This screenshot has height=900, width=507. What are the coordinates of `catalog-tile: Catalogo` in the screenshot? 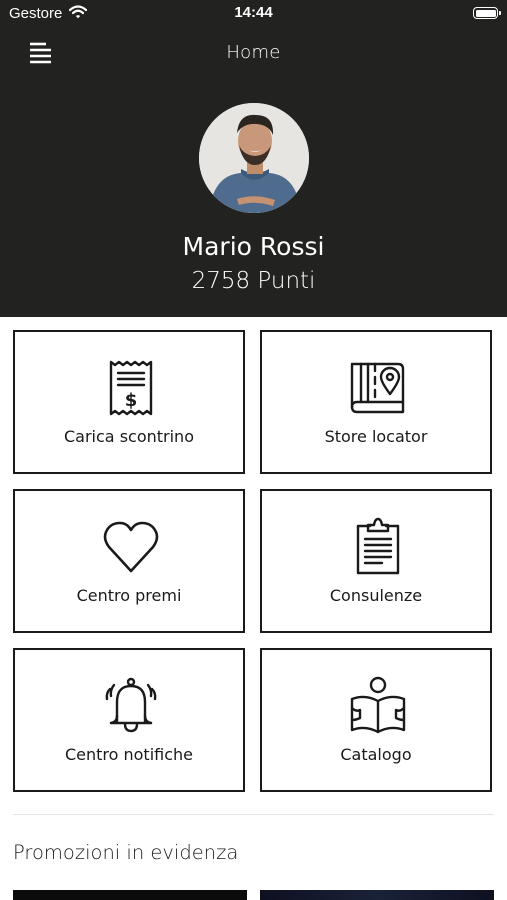 It's located at (376, 720).